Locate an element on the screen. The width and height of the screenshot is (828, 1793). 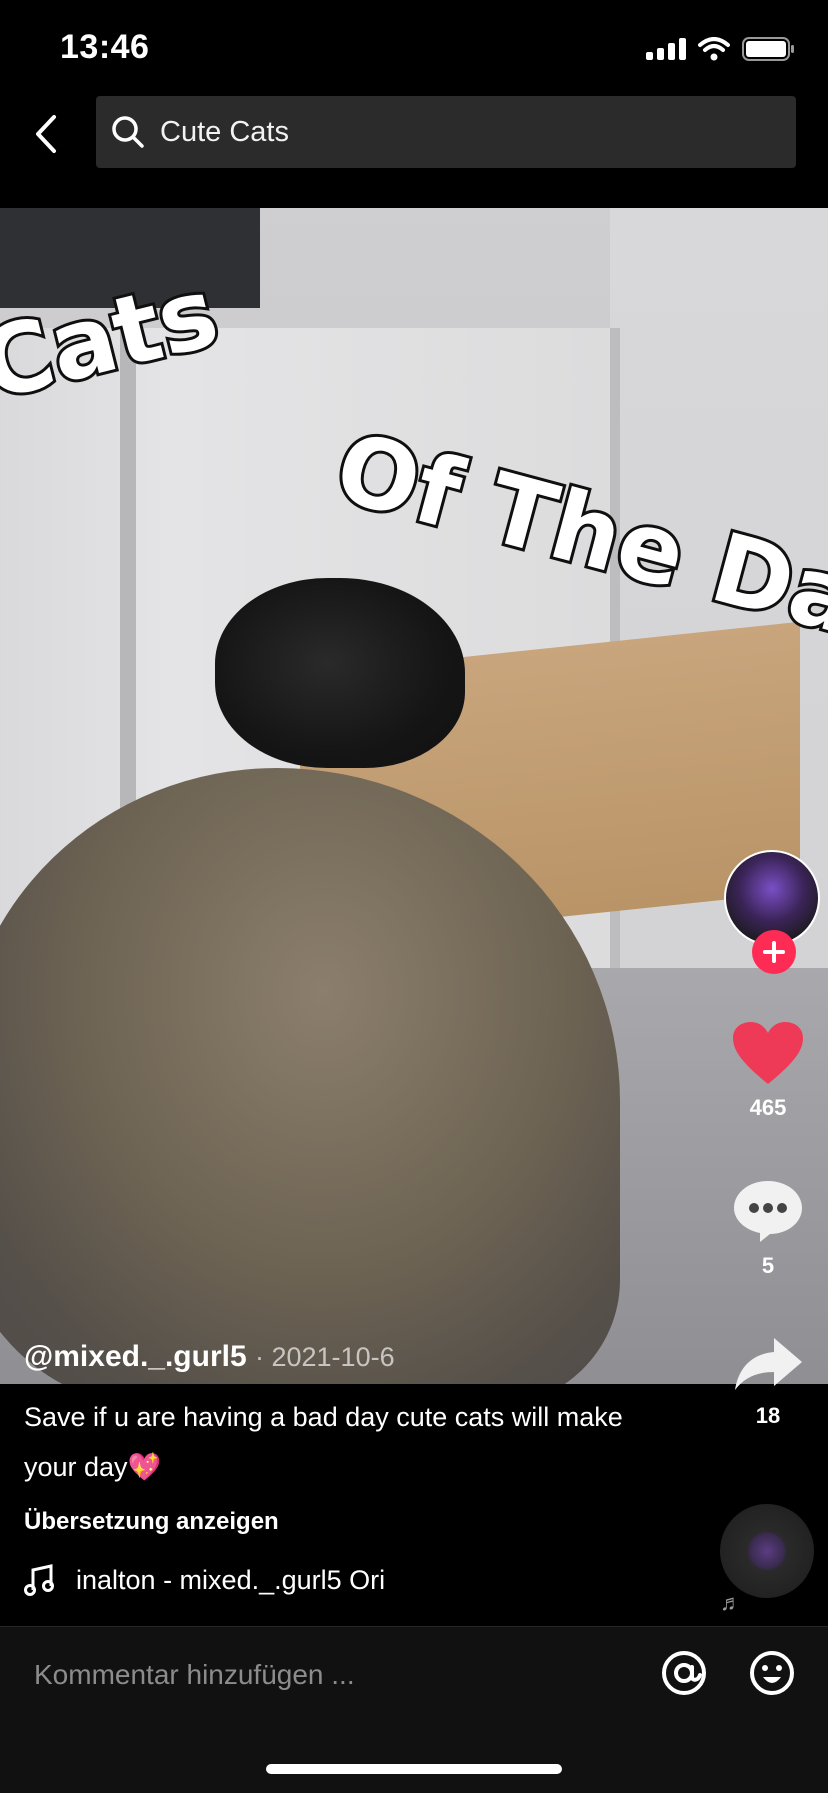
status-time: 13:46 is located at coordinates (105, 47).